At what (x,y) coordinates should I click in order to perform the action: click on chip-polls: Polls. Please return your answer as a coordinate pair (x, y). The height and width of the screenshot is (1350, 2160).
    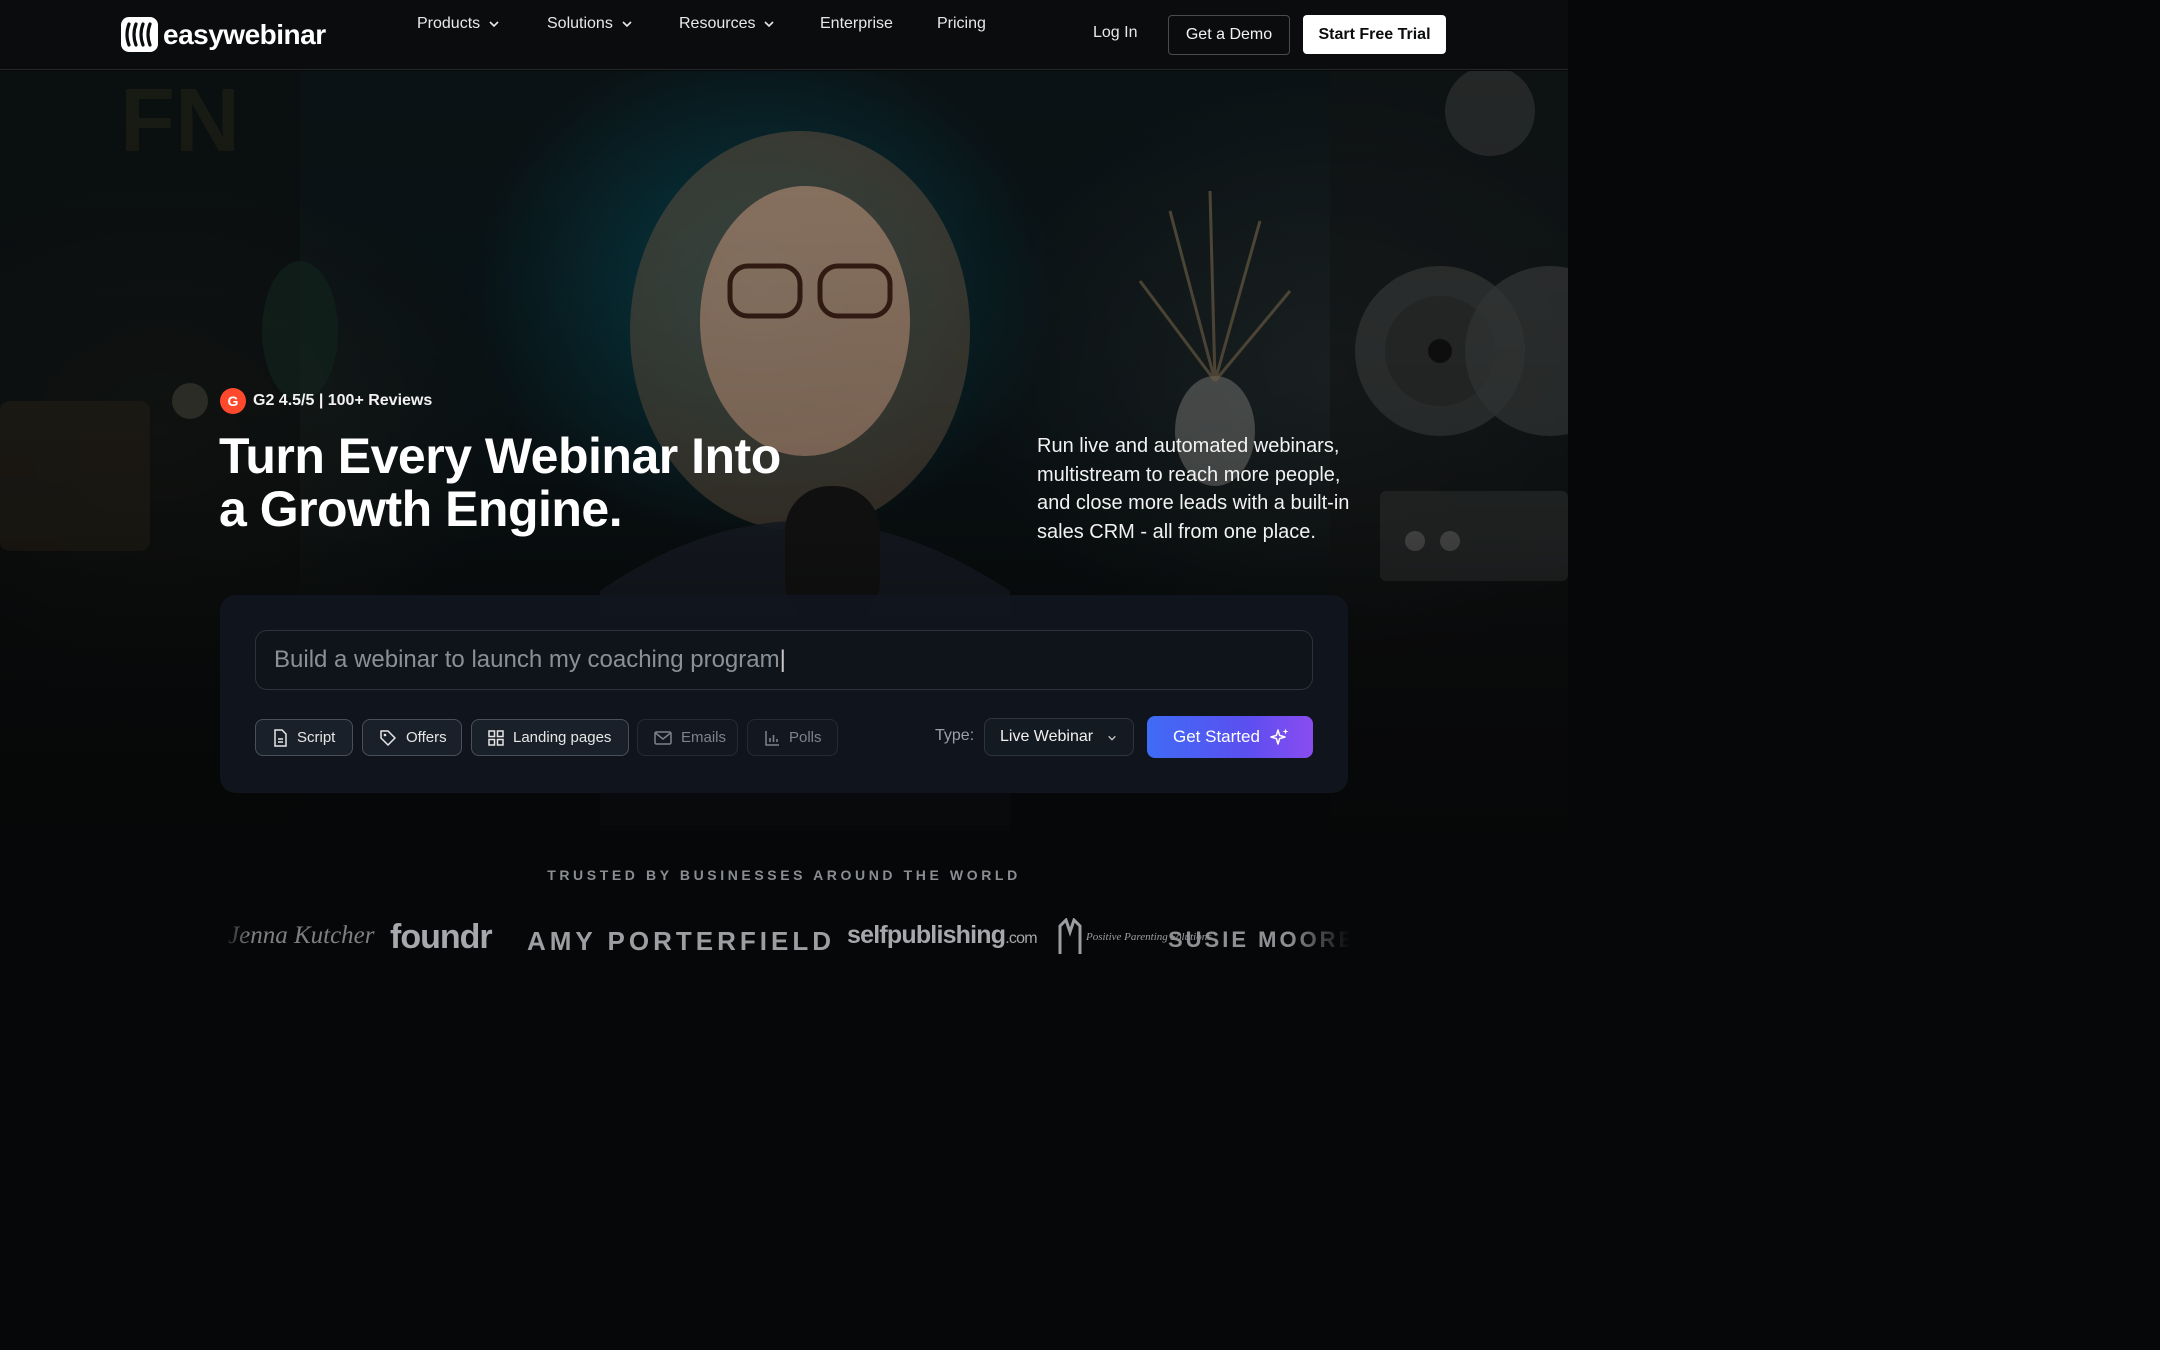
    Looking at the image, I should click on (792, 737).